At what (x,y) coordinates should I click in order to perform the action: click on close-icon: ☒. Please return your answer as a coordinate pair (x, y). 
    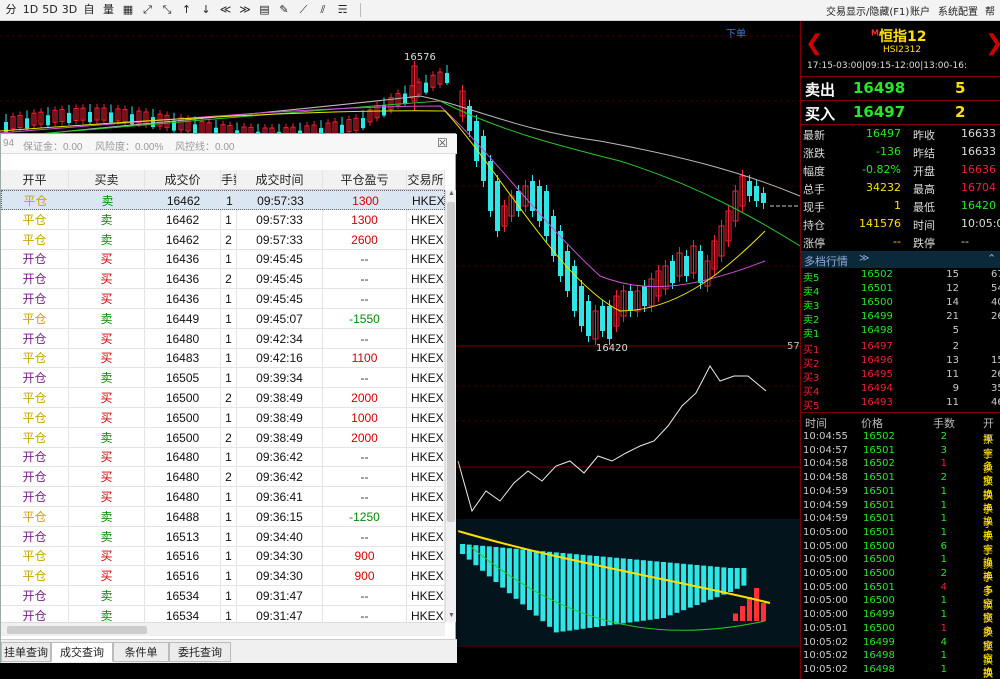
    Looking at the image, I should click on (442, 143).